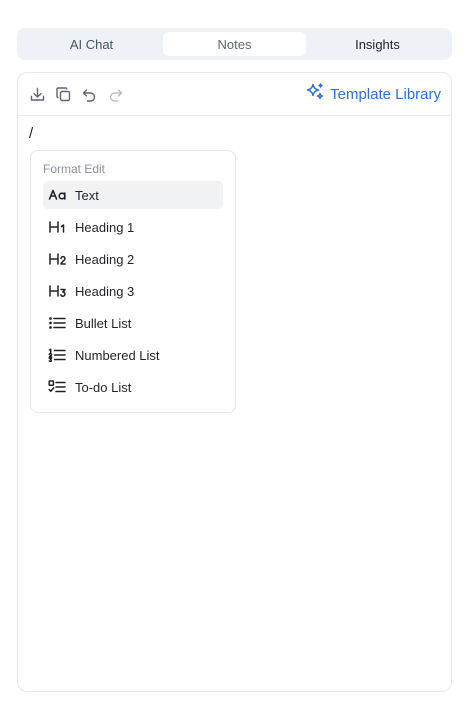 The height and width of the screenshot is (720, 469). Describe the element at coordinates (59, 387) in the screenshot. I see `todo-list-icon` at that location.